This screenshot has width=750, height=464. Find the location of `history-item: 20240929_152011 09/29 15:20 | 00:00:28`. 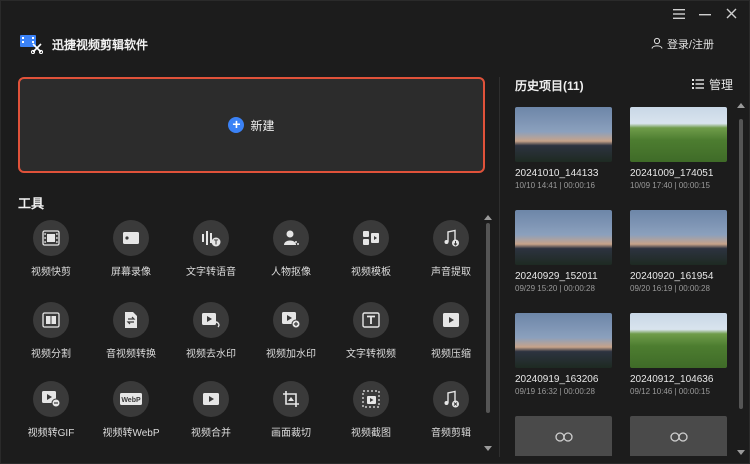

history-item: 20240929_152011 09/29 15:20 | 00:00:28 is located at coordinates (563, 251).